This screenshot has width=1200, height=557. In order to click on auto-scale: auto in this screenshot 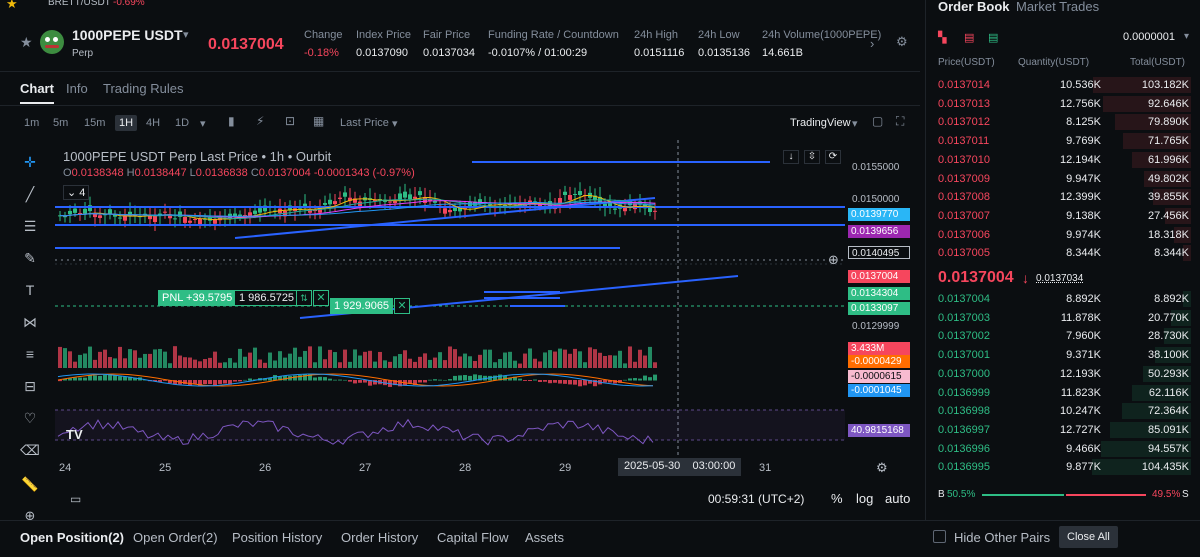, I will do `click(897, 498)`.